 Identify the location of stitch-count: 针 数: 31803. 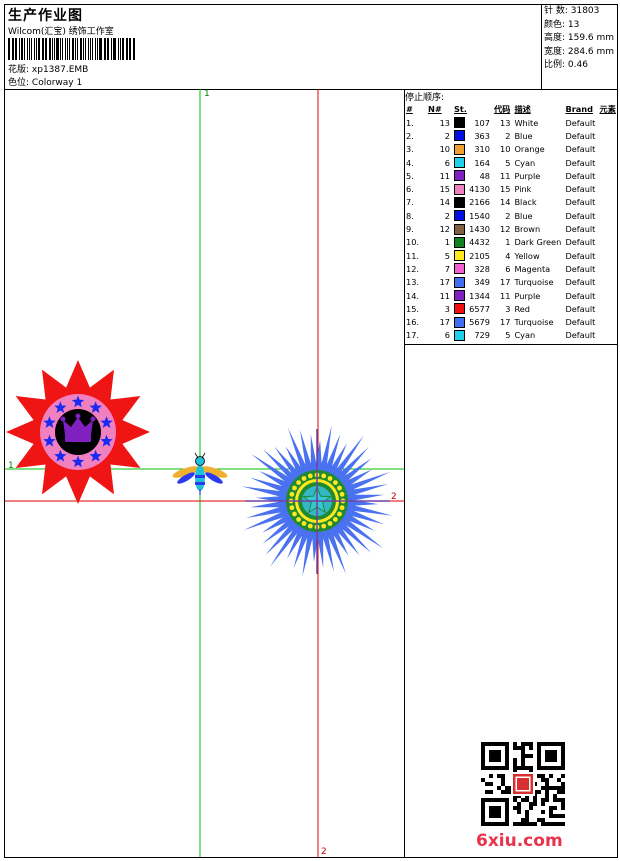
(572, 11).